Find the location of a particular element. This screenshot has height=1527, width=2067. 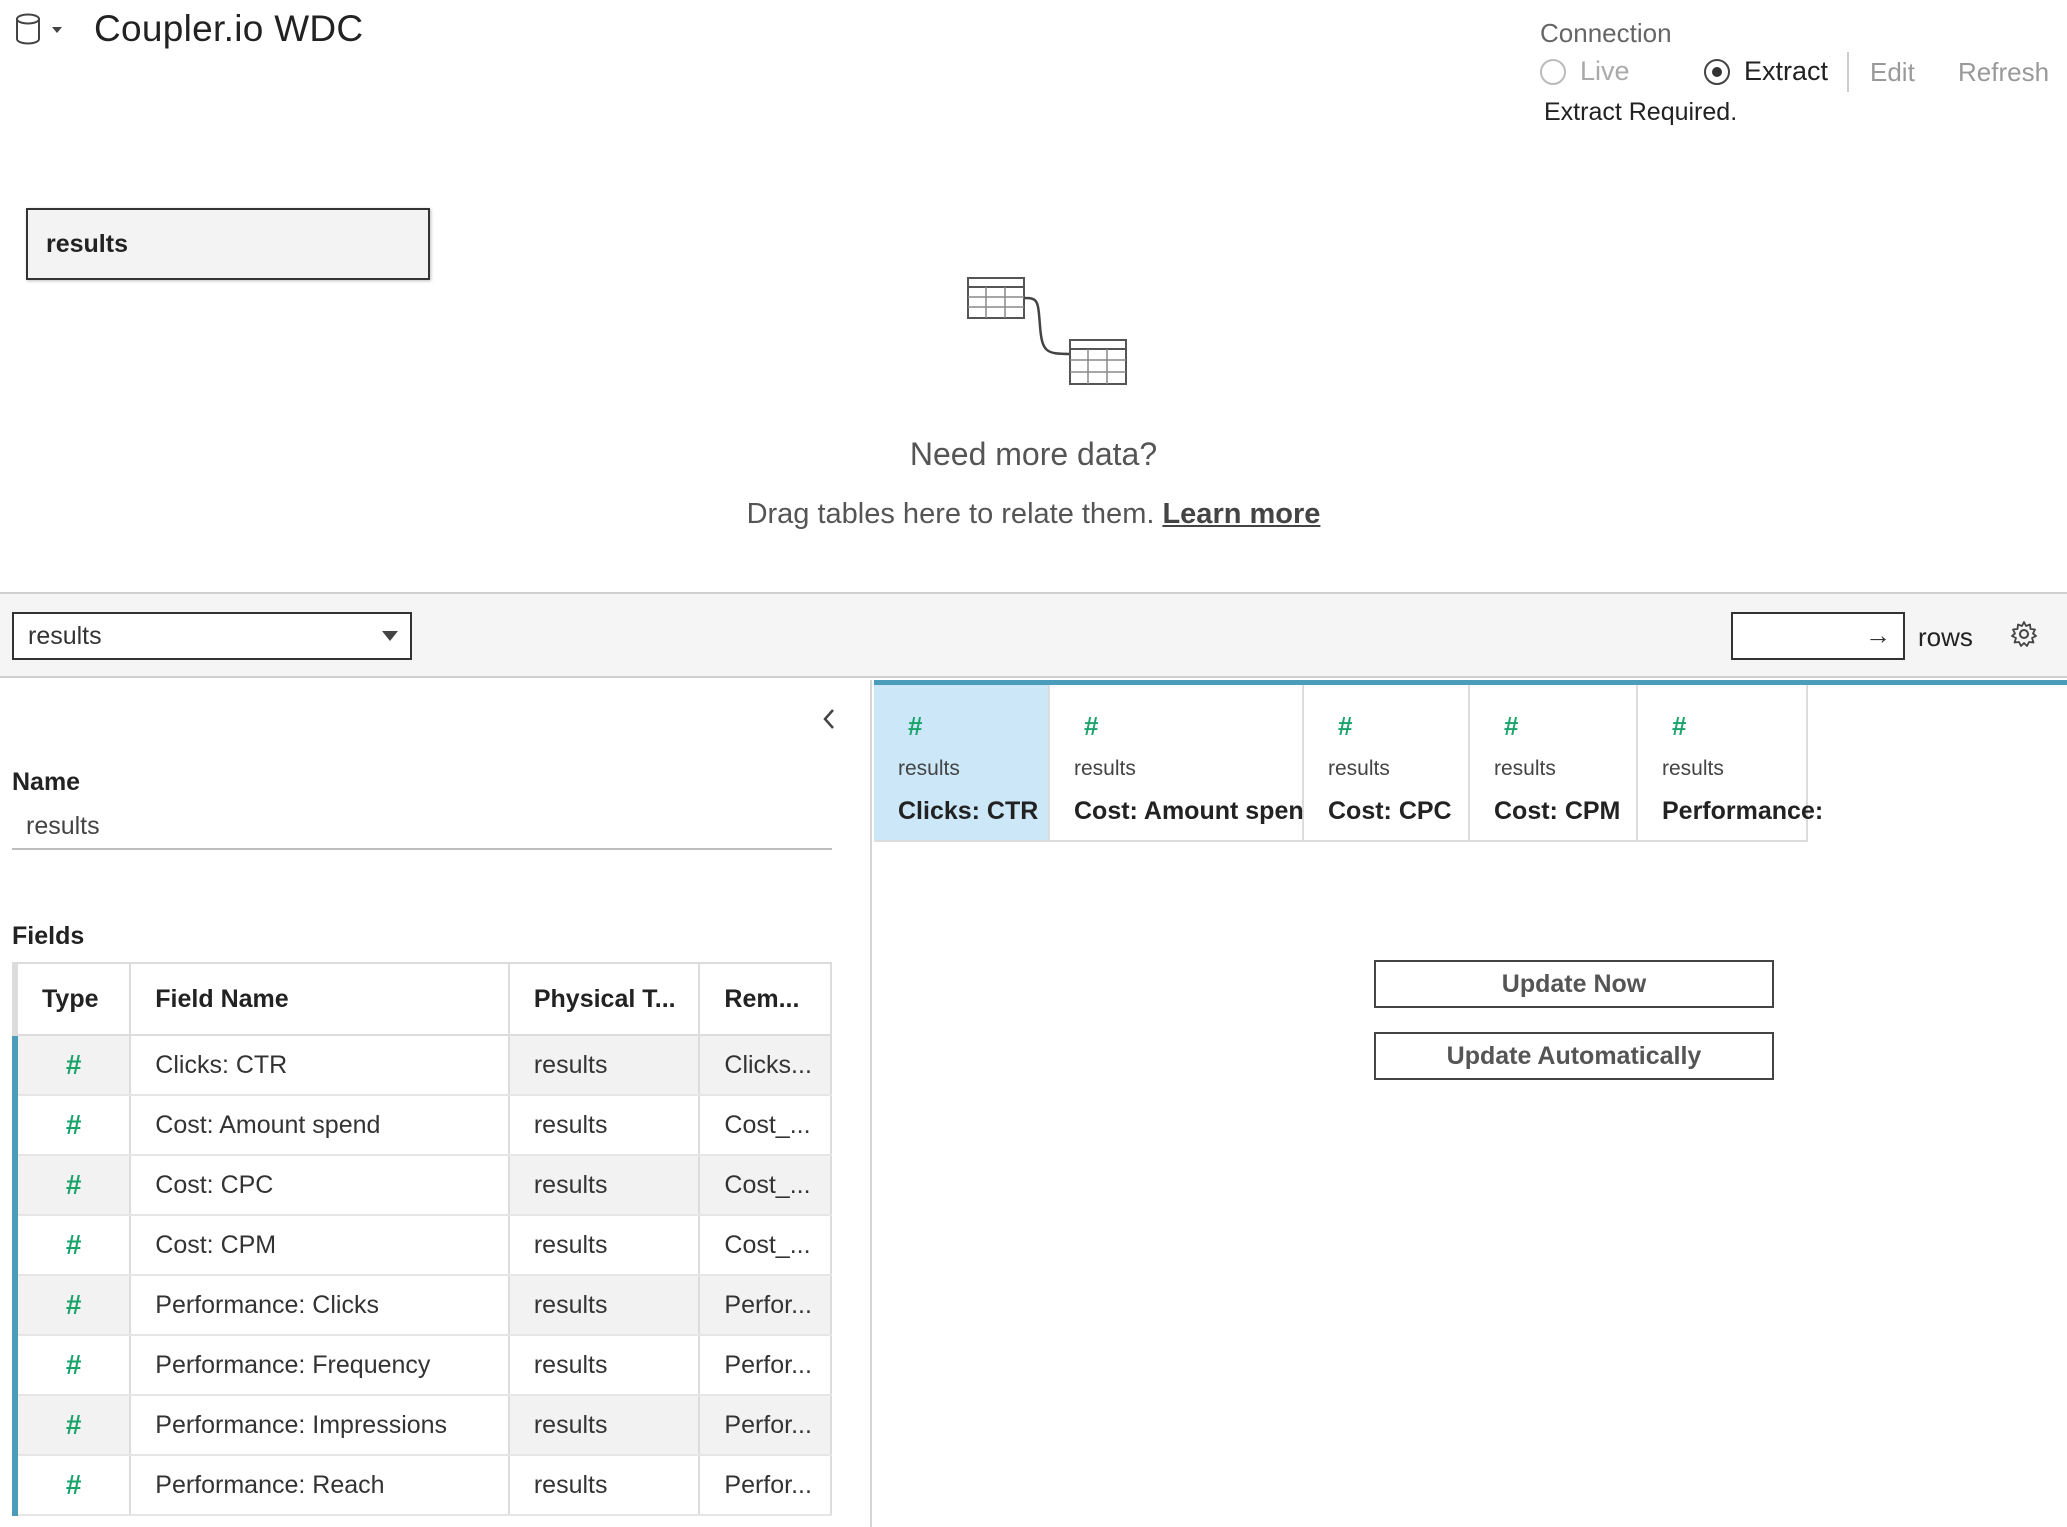

field-name-cell: Performance: Clicks is located at coordinates (320, 1305).